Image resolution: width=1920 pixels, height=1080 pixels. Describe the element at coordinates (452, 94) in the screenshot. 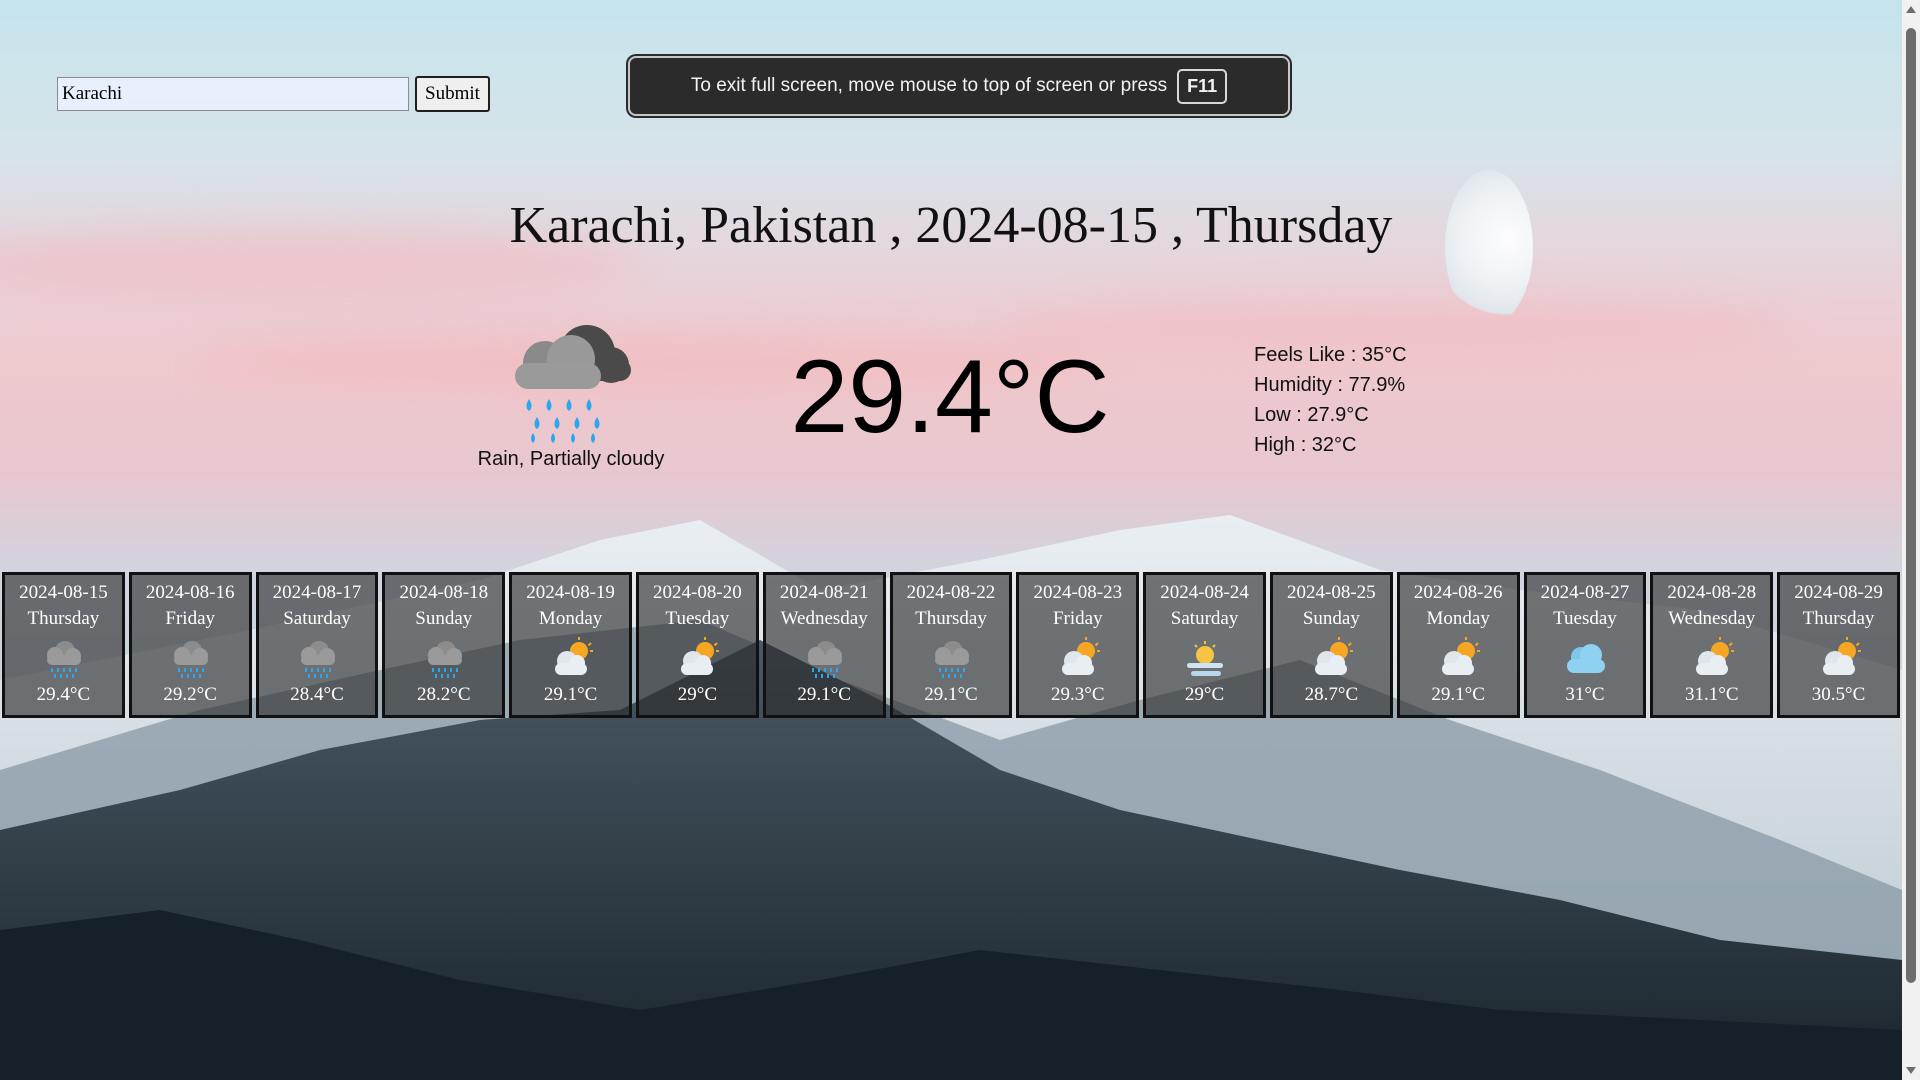

I see `submit-button: Submit` at that location.